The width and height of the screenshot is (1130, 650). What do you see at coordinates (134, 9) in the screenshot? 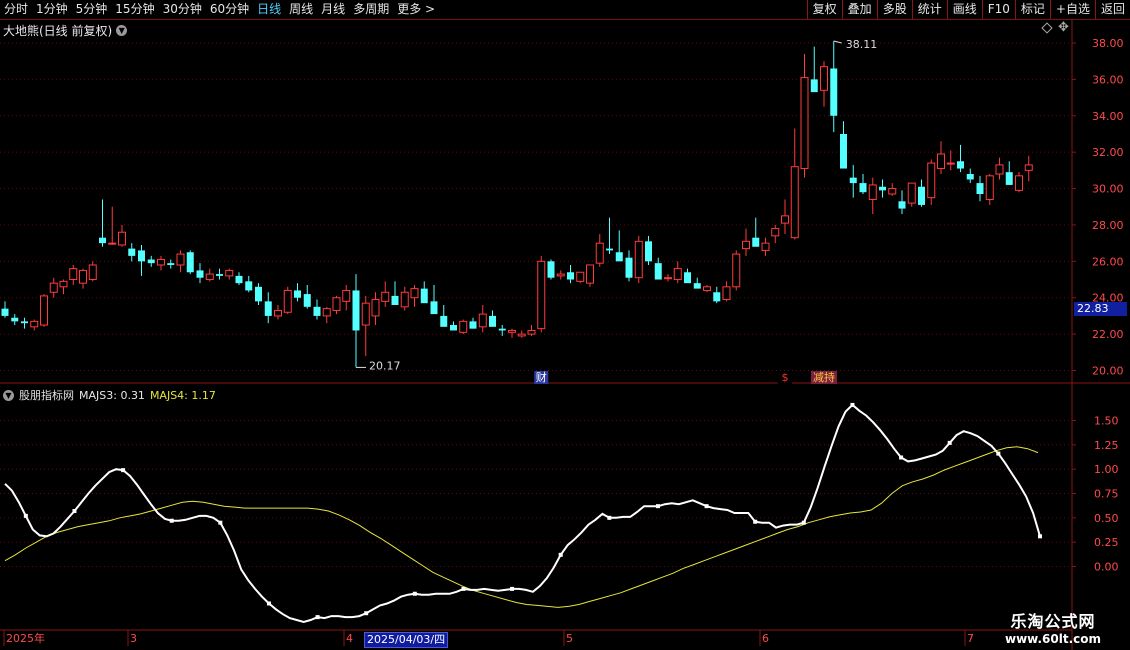
I see `period-tab: 15分钟` at bounding box center [134, 9].